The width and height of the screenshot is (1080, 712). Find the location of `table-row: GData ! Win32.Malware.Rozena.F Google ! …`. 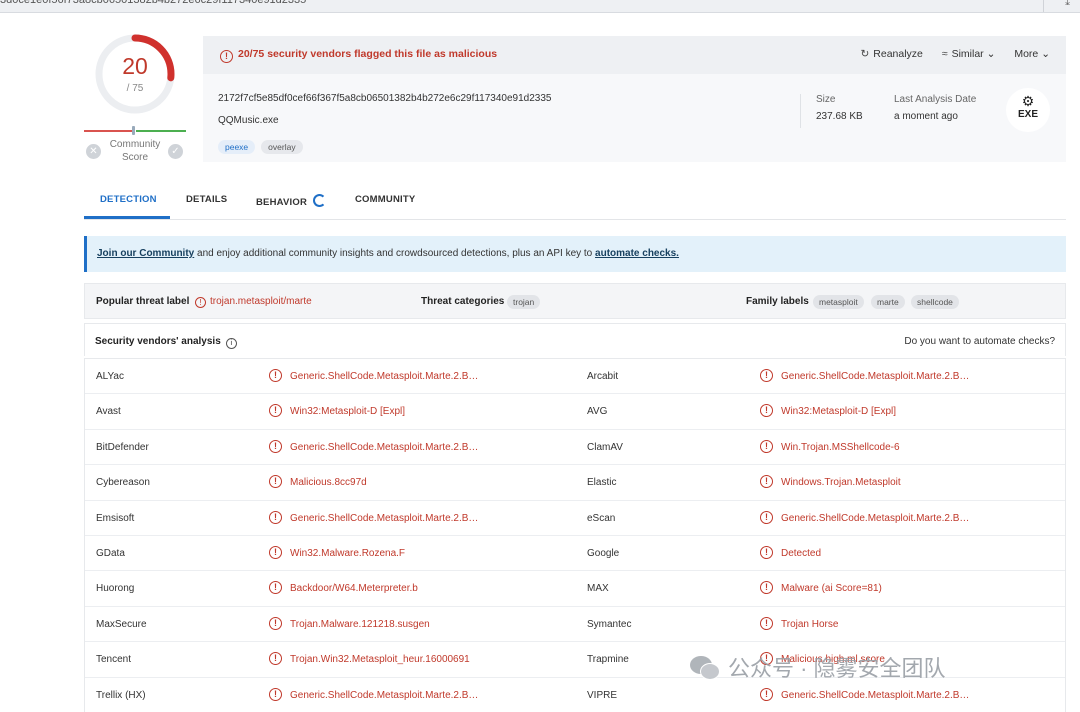

table-row: GData ! Win32.Malware.Rozena.F Google ! … is located at coordinates (575, 554).